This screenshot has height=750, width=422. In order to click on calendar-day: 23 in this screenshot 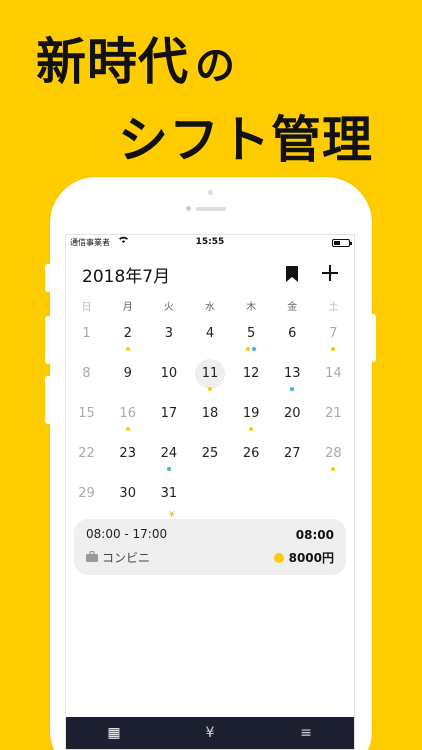, I will do `click(127, 457)`.